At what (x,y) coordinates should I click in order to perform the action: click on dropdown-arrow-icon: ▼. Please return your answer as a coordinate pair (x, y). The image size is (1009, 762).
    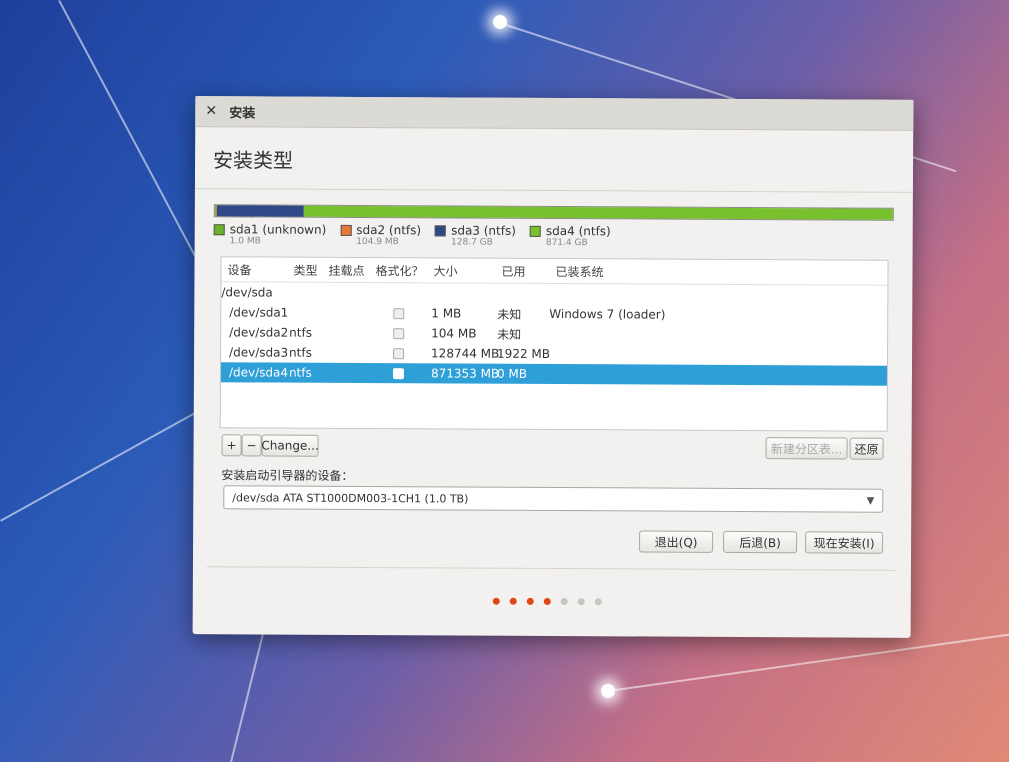
    Looking at the image, I should click on (870, 501).